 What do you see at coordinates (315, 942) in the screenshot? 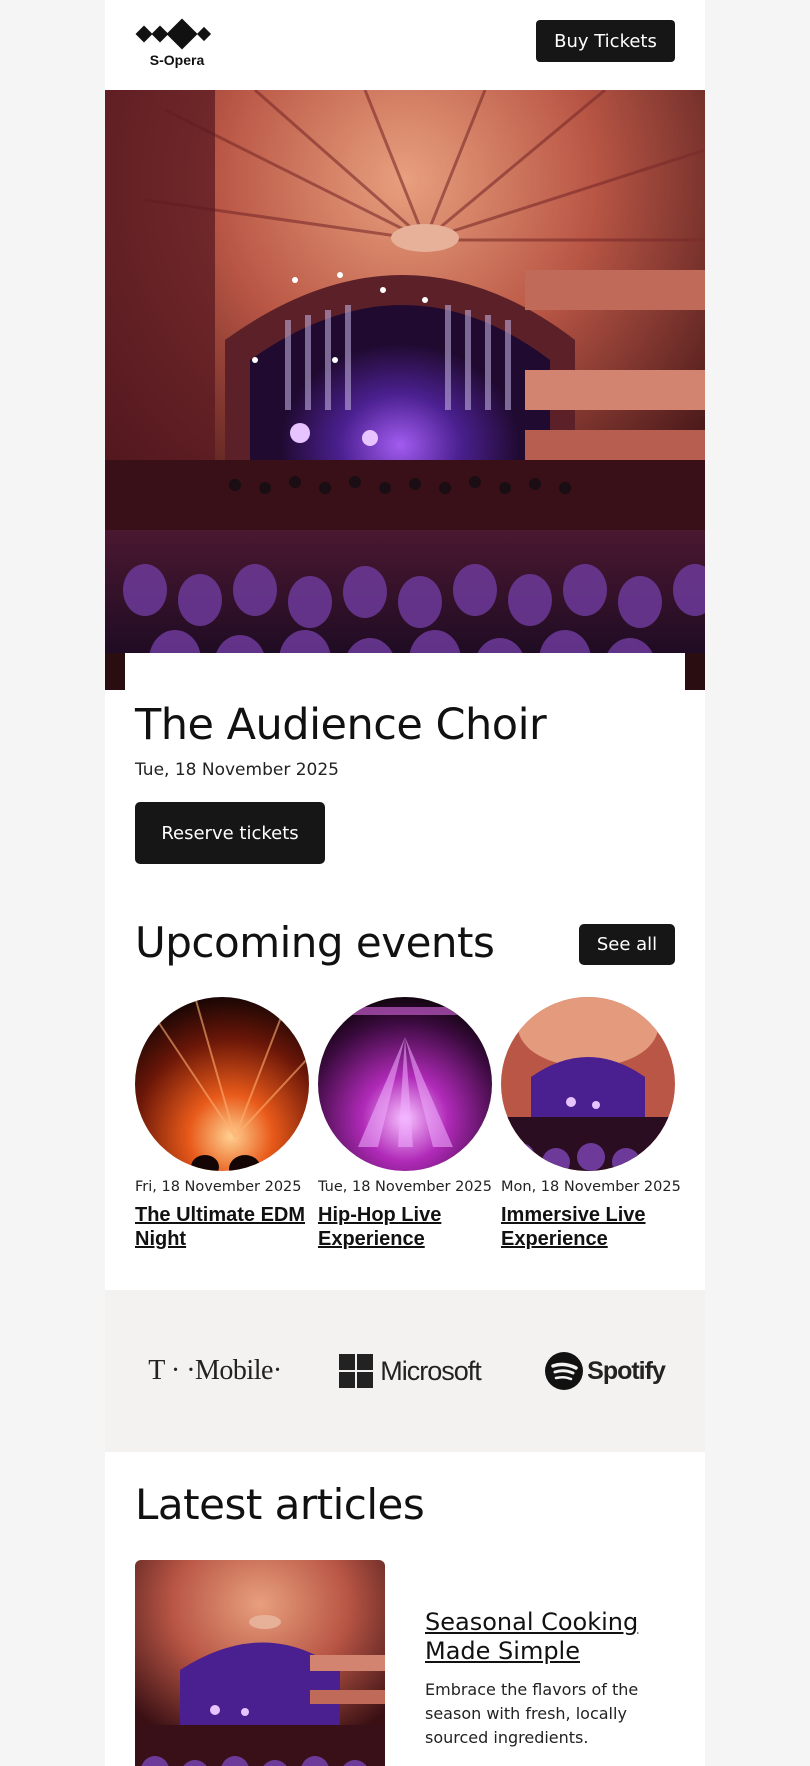
I see `upcoming-events-title: Upcoming events` at bounding box center [315, 942].